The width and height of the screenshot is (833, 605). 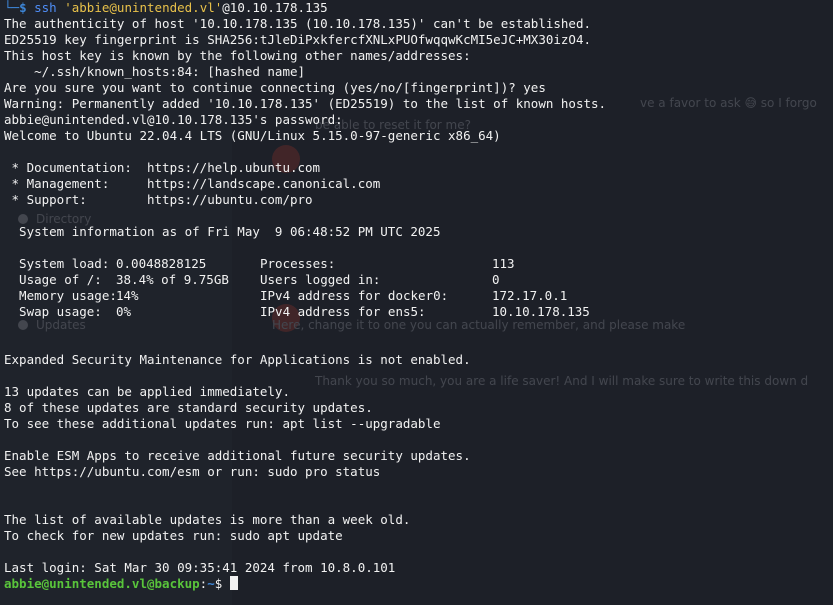 What do you see at coordinates (172, 279) in the screenshot?
I see `system-info-value: 38.4% of 9.75GB` at bounding box center [172, 279].